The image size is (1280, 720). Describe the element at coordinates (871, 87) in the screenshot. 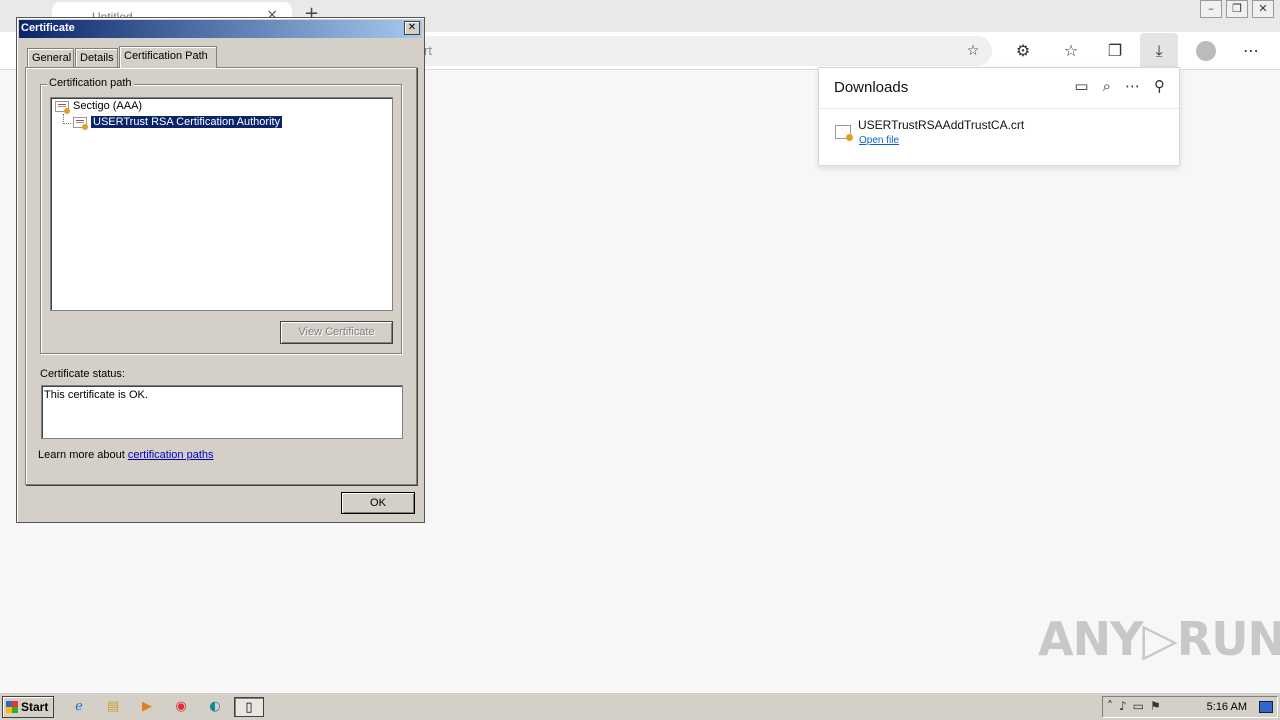

I see `downloads-title: Downloads` at that location.